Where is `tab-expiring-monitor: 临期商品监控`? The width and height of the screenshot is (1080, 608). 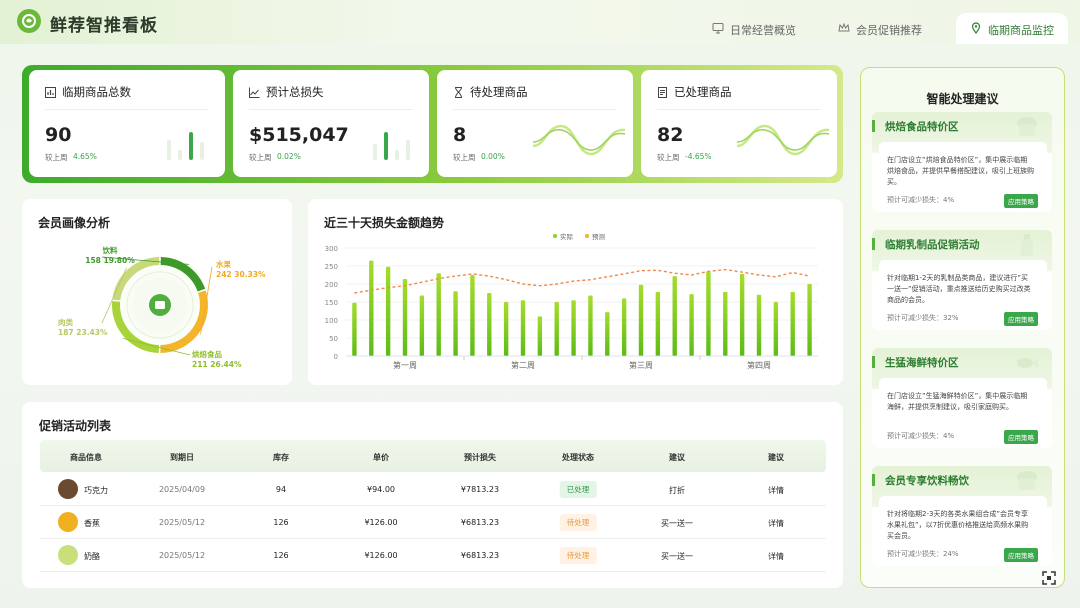
tab-expiring-monitor: 临期商品监控 is located at coordinates (1012, 28).